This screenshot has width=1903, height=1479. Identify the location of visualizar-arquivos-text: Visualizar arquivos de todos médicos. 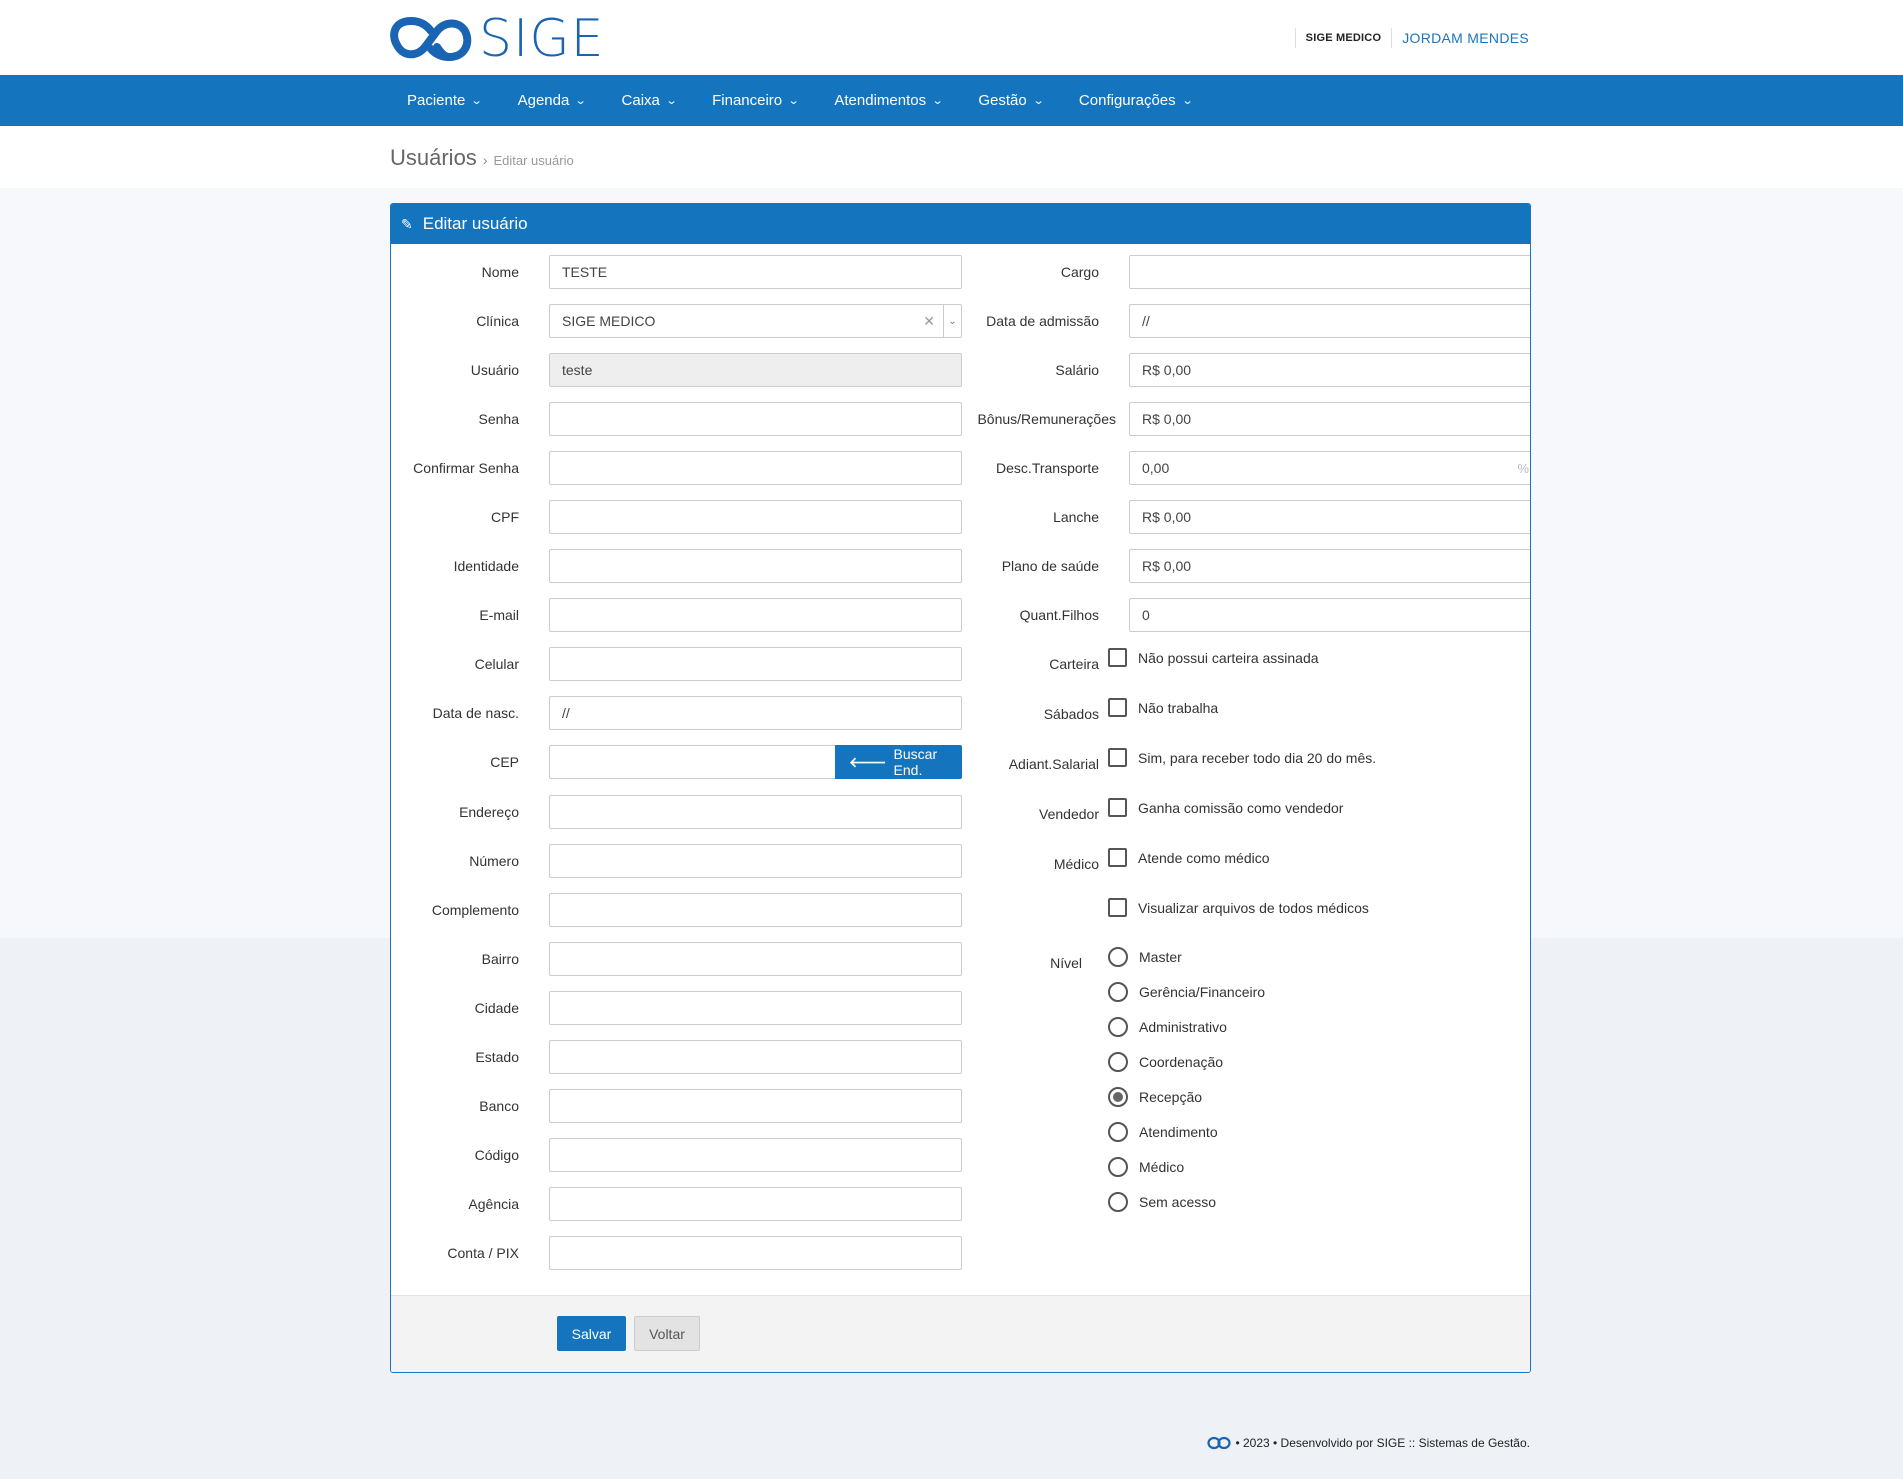
(1253, 907).